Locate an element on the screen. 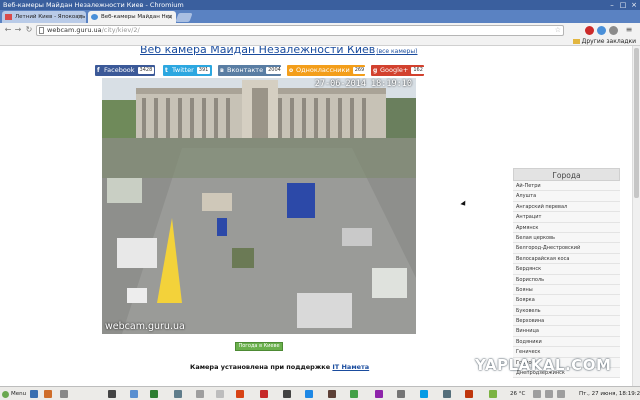 This screenshot has height=400, width=640. bookmark-star-icon: ☆ is located at coordinates (558, 30).